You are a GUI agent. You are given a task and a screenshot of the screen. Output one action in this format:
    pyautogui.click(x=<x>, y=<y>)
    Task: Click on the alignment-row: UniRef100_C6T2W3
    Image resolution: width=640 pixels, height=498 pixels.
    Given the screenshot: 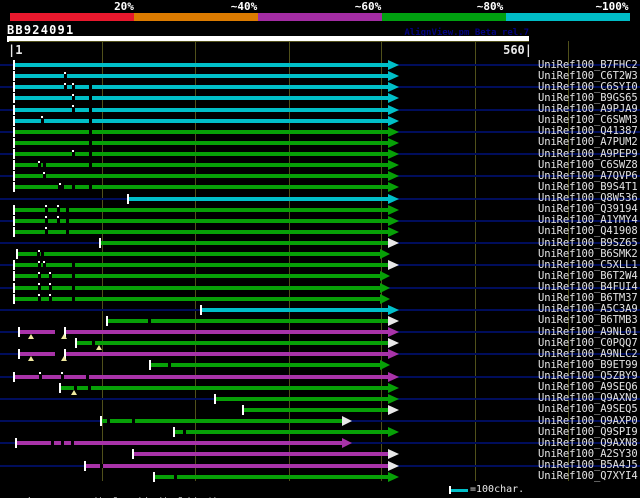 What is the action you would take?
    pyautogui.click(x=320, y=76)
    